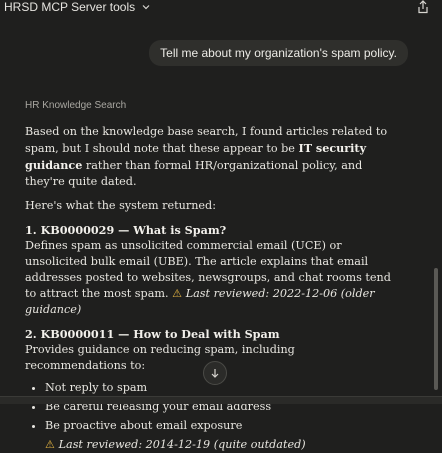  What do you see at coordinates (146, 7) in the screenshot?
I see `chevron-down-icon` at bounding box center [146, 7].